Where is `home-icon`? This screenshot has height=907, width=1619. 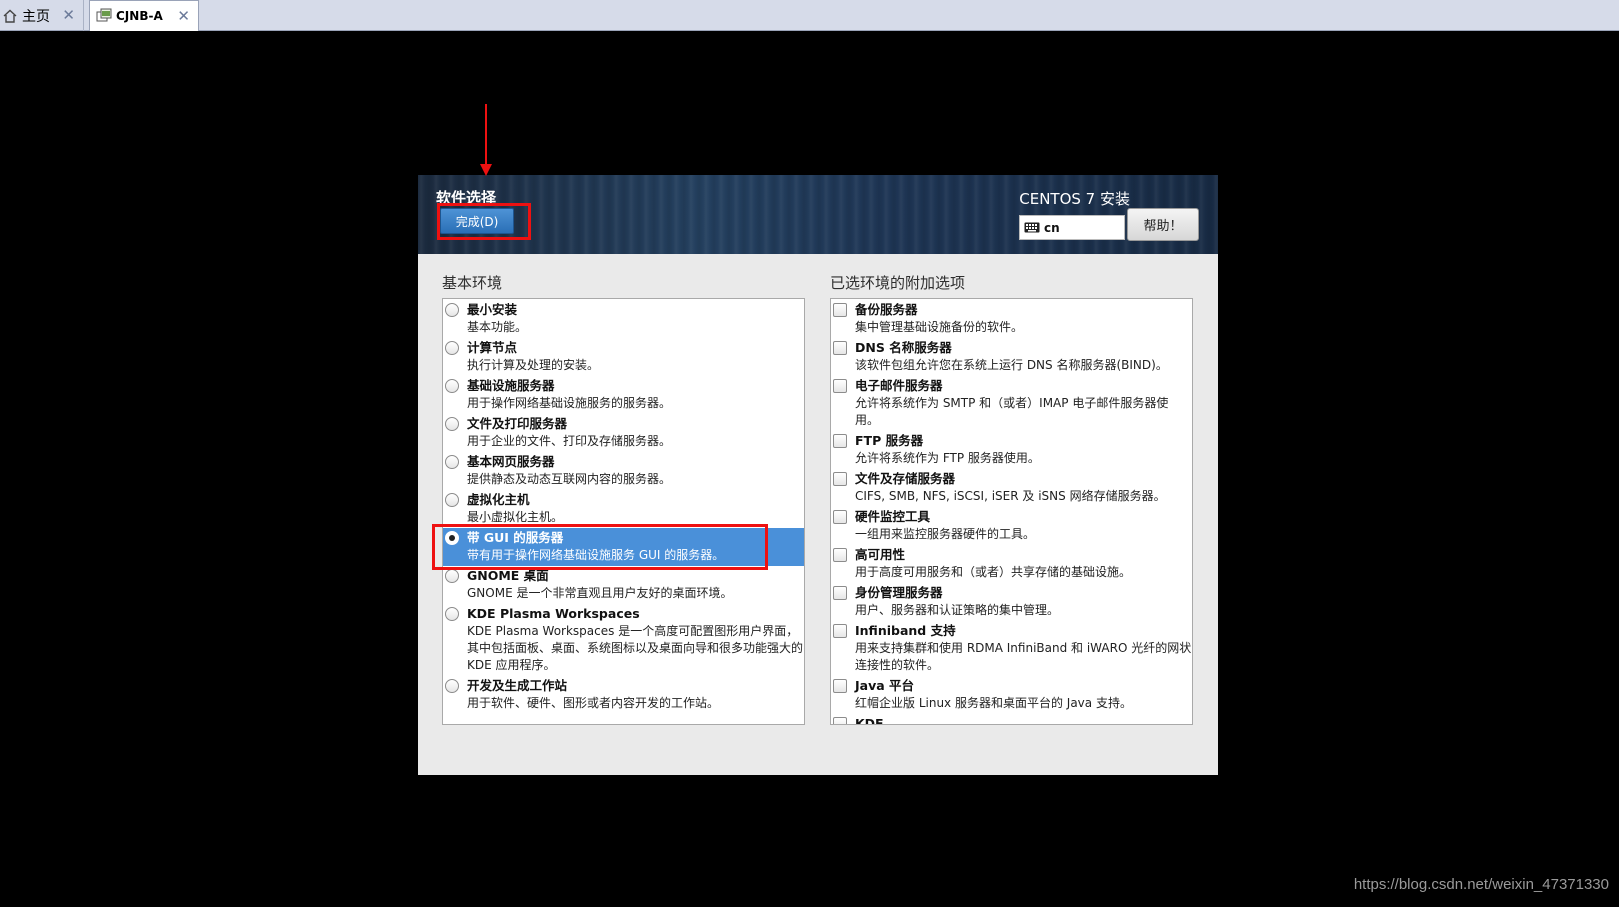 home-icon is located at coordinates (10, 16).